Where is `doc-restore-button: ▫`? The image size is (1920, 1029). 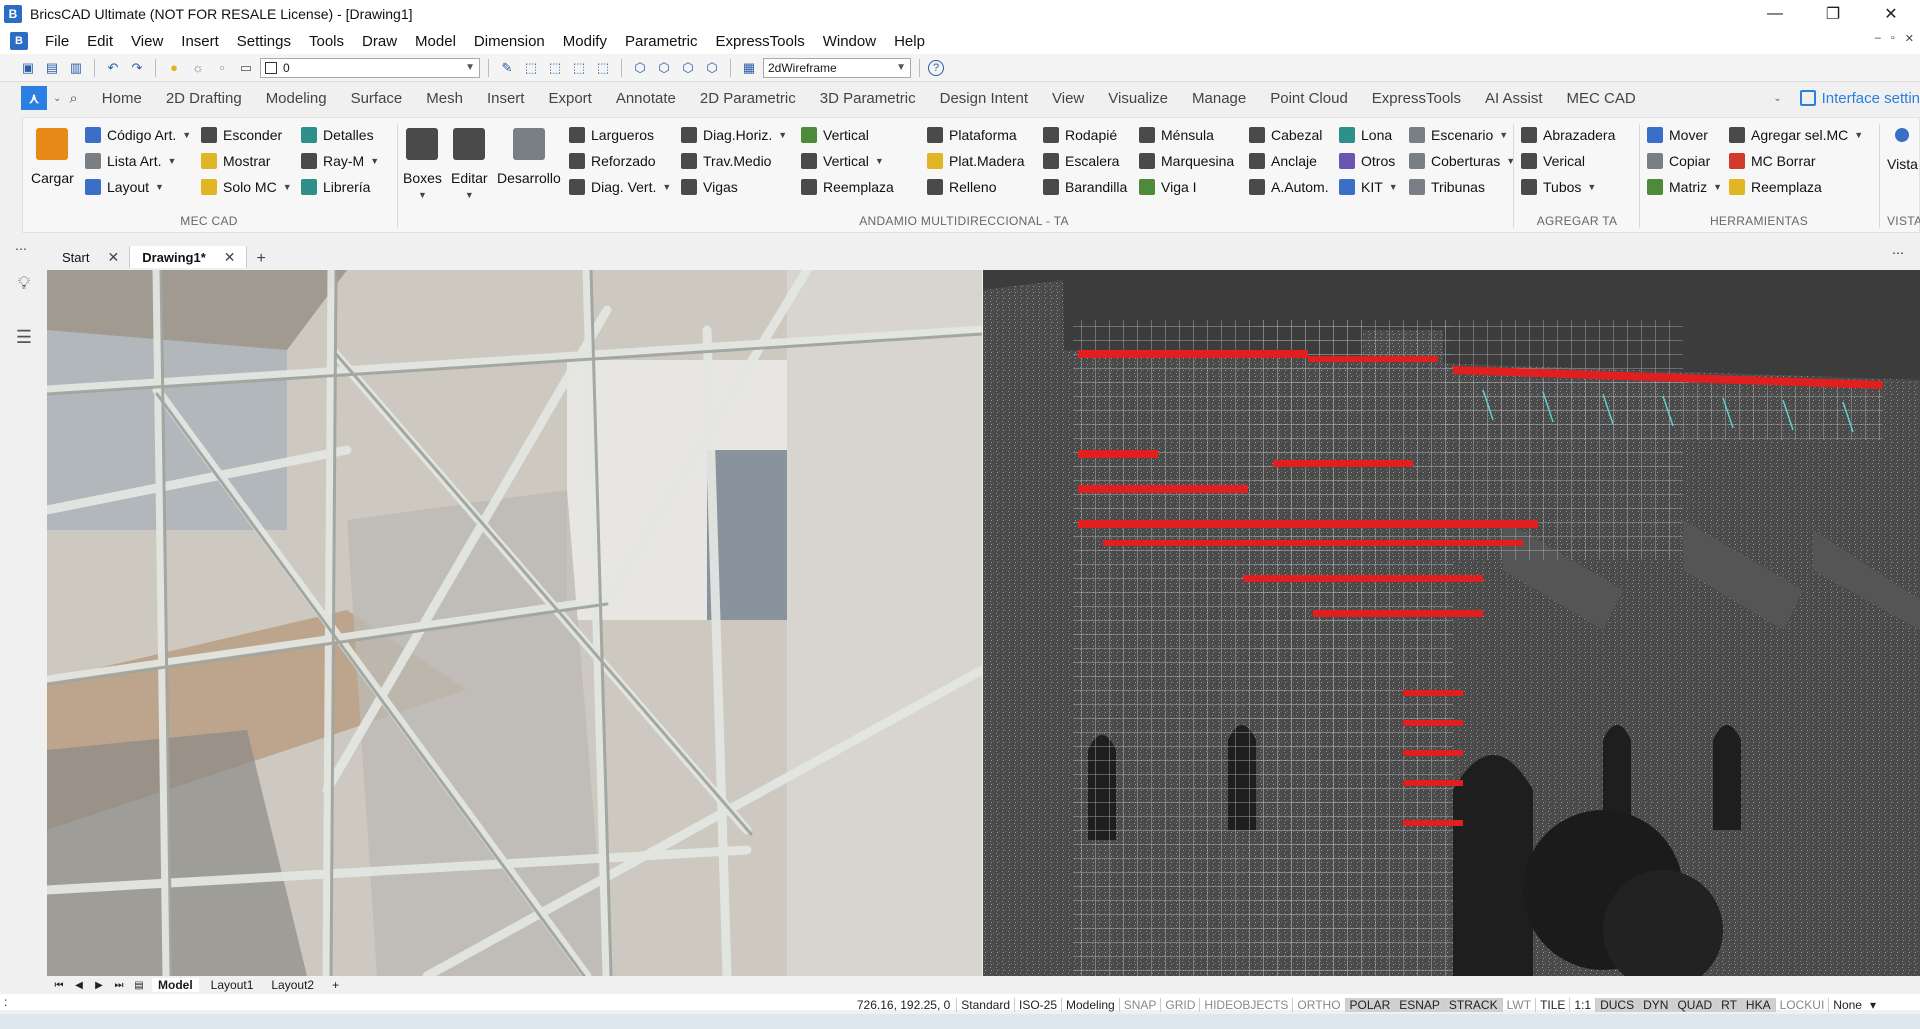
doc-restore-button: ▫ is located at coordinates (1893, 38).